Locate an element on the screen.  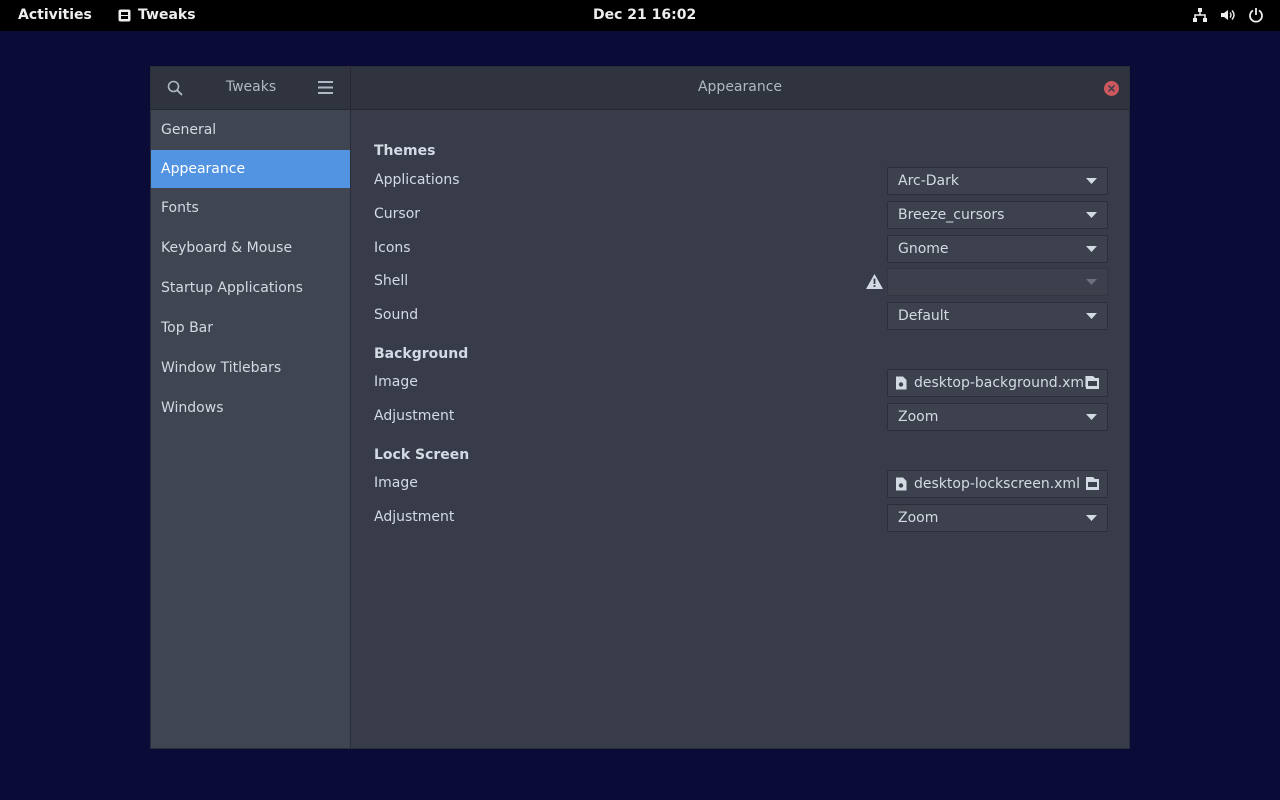
applications-label: Applications is located at coordinates (417, 180).